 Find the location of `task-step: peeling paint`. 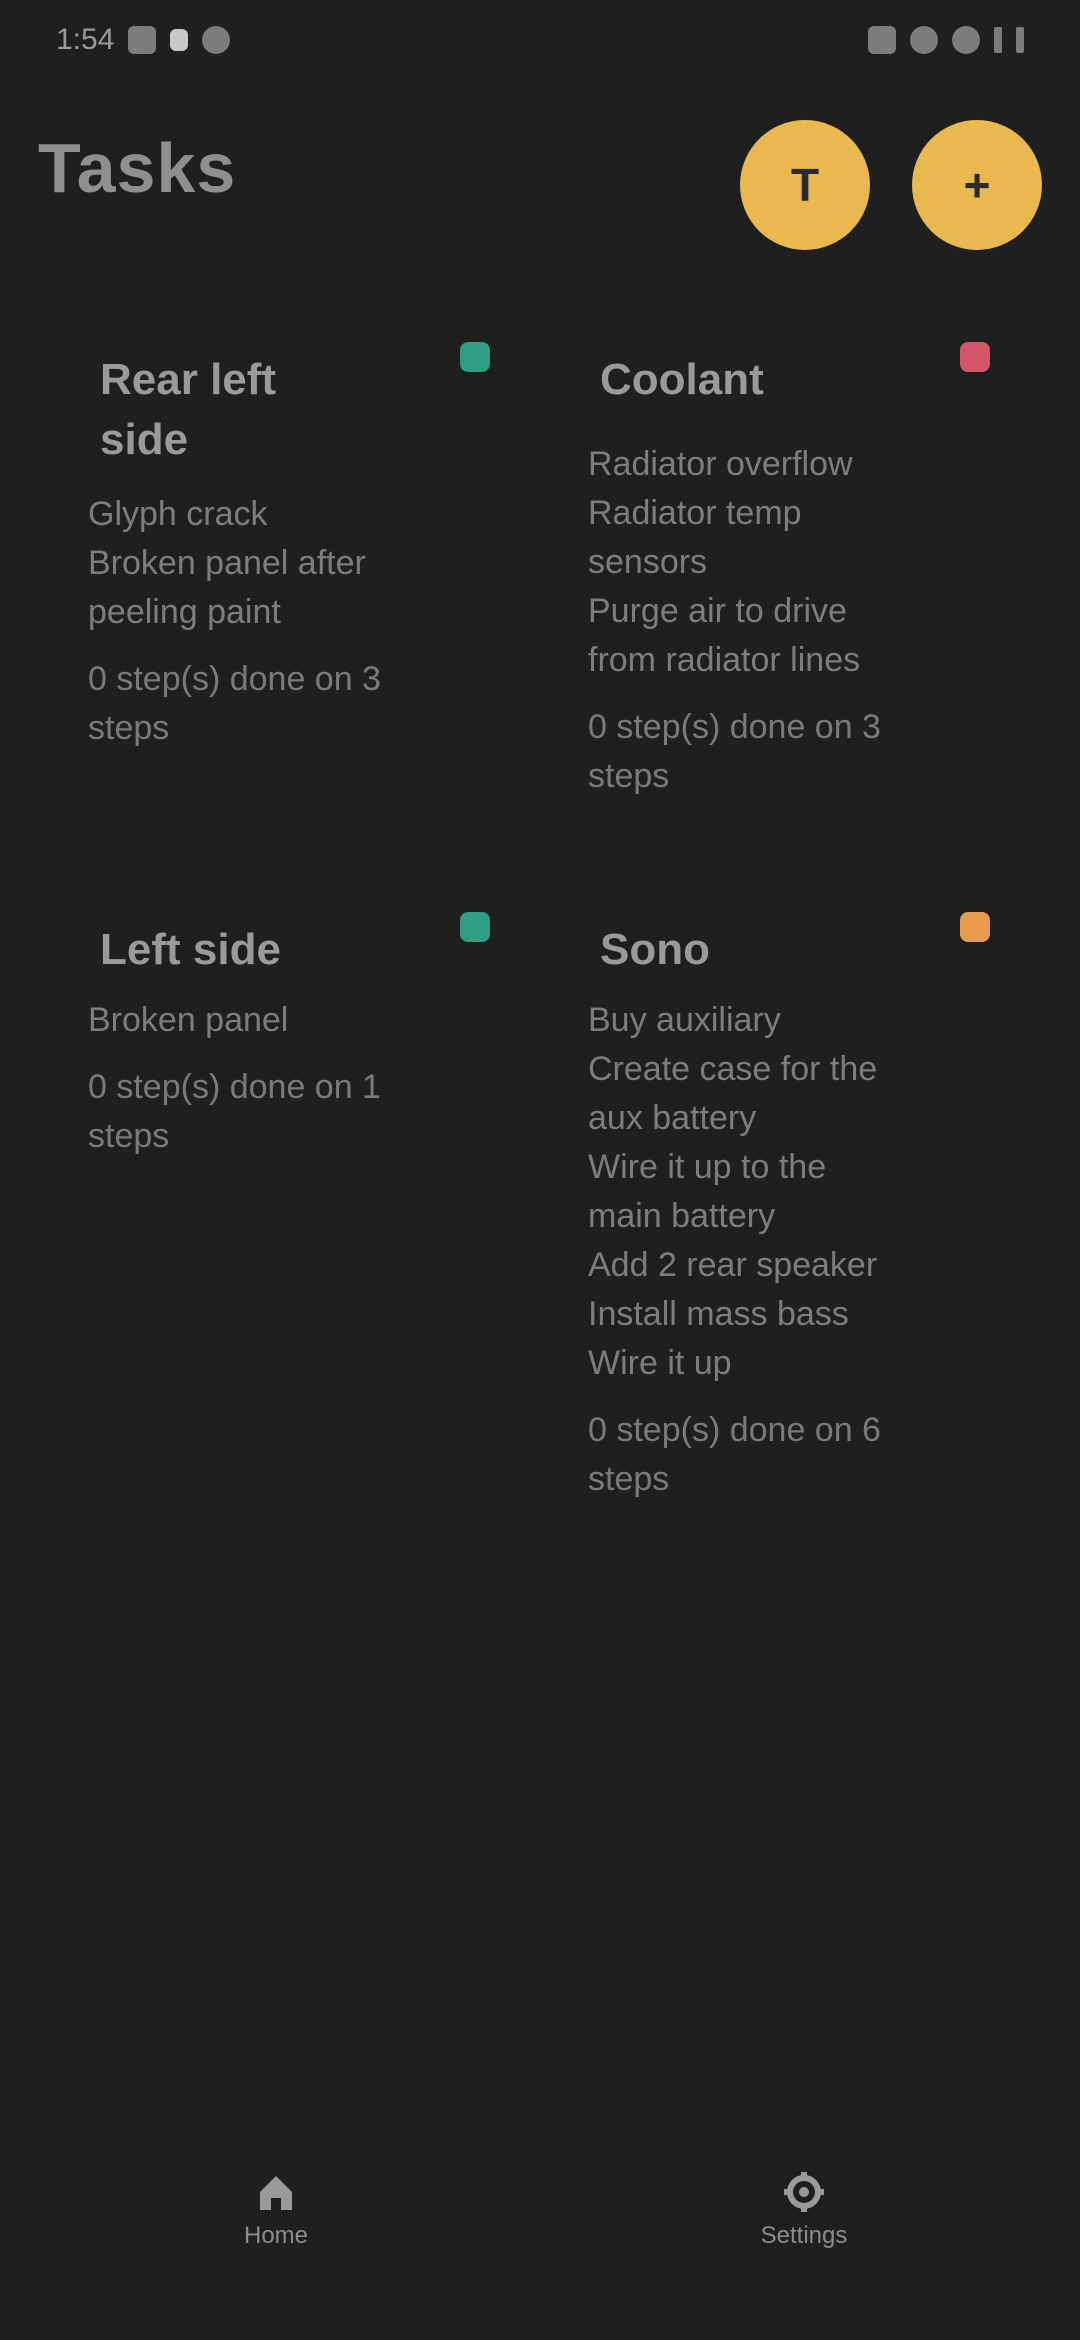

task-step: peeling paint is located at coordinates (184, 612).